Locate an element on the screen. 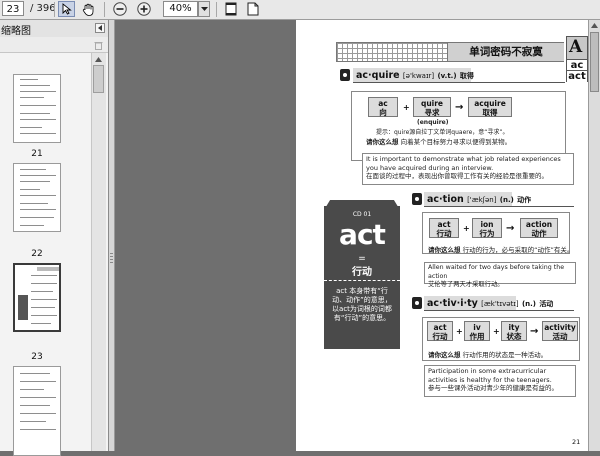  zoom-in-icon is located at coordinates (143, 9).